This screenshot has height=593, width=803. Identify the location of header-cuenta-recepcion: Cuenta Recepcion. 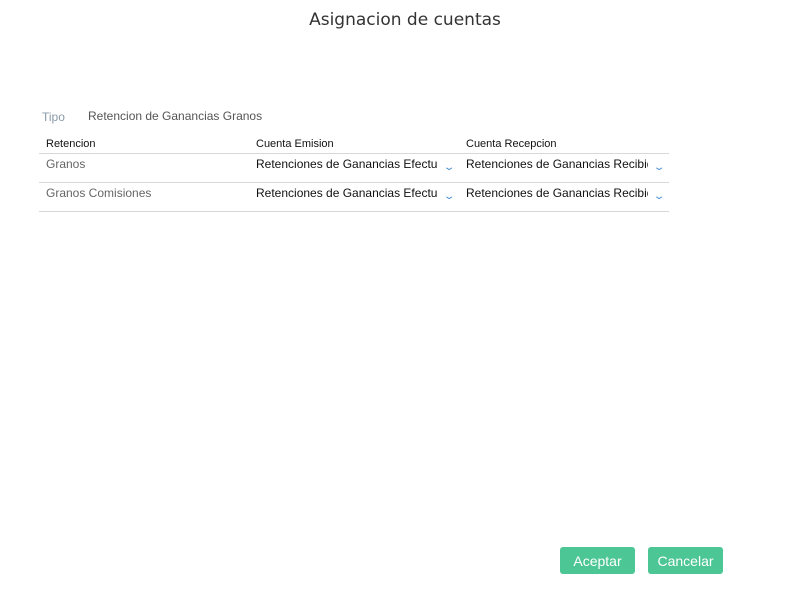
(511, 144).